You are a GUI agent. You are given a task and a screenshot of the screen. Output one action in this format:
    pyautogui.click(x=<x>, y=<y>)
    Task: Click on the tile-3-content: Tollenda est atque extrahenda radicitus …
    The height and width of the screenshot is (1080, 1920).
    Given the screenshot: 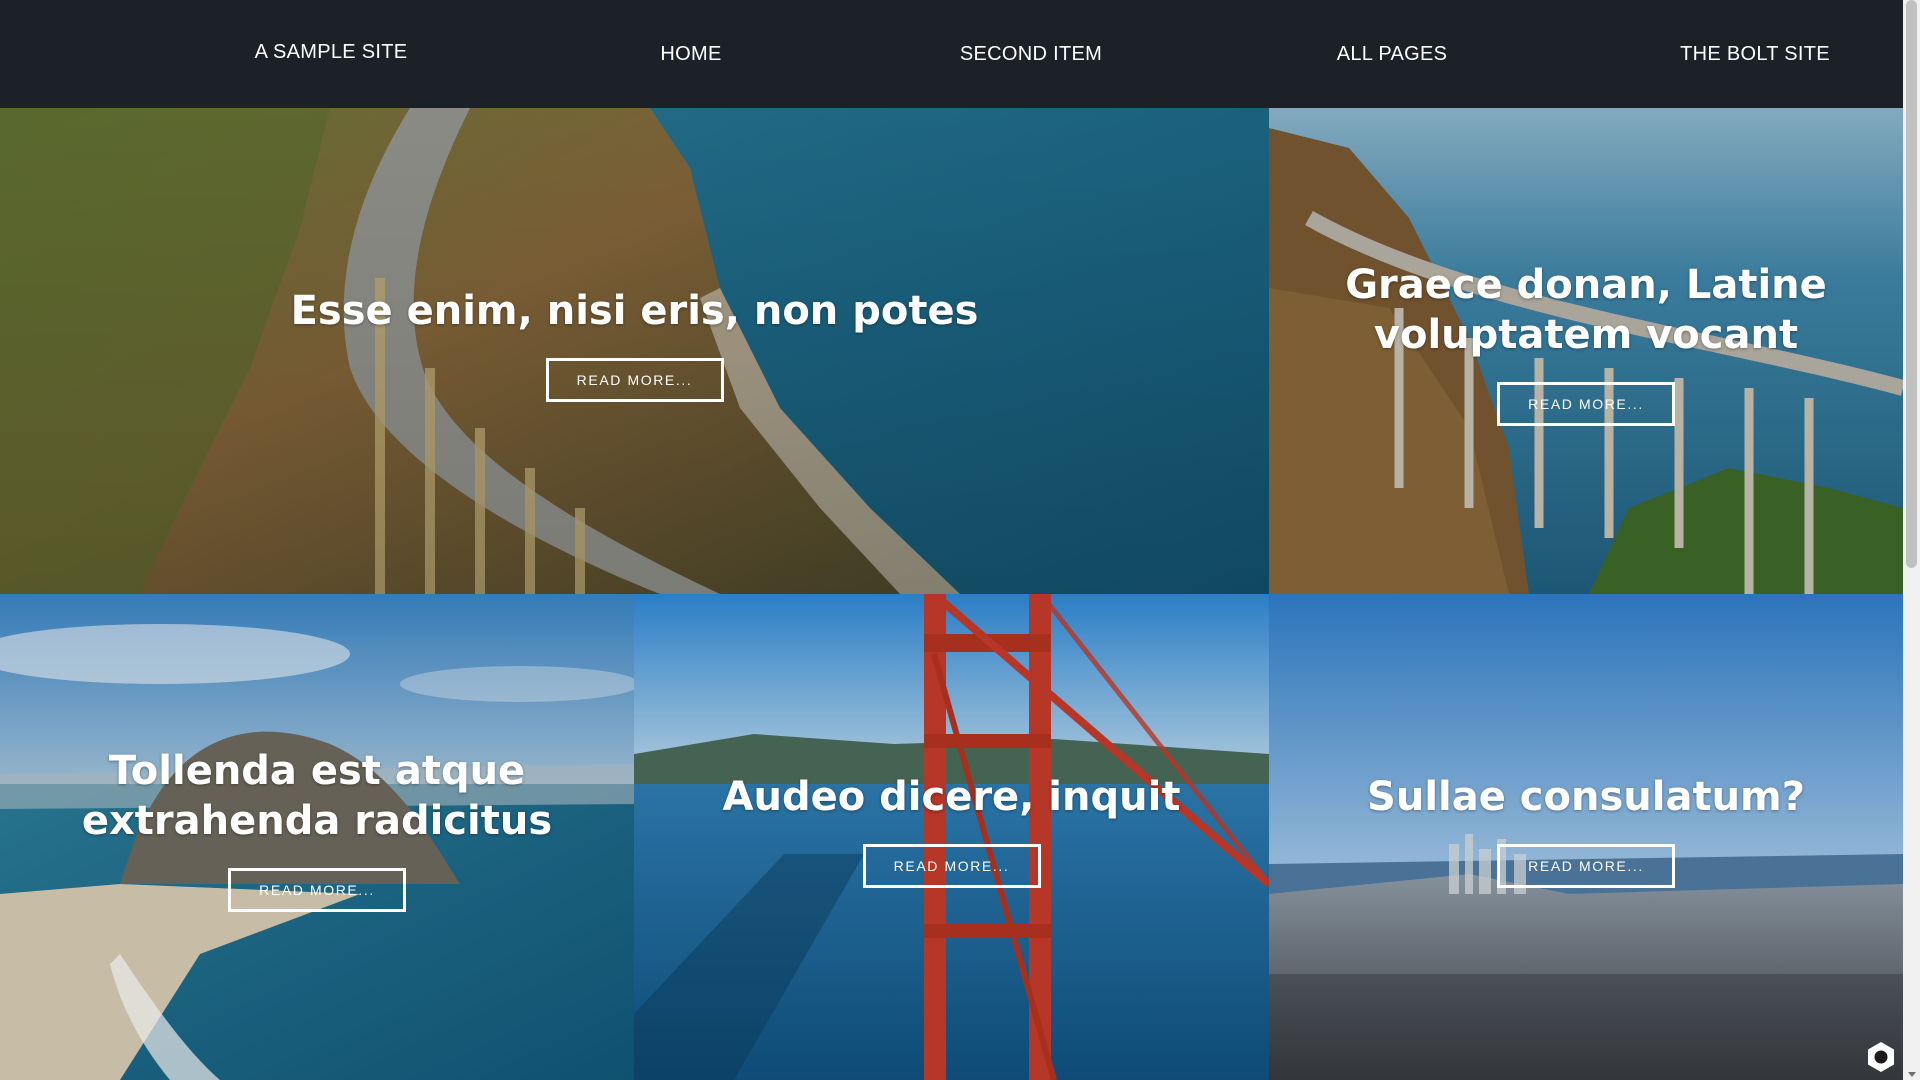 What is the action you would take?
    pyautogui.click(x=317, y=829)
    